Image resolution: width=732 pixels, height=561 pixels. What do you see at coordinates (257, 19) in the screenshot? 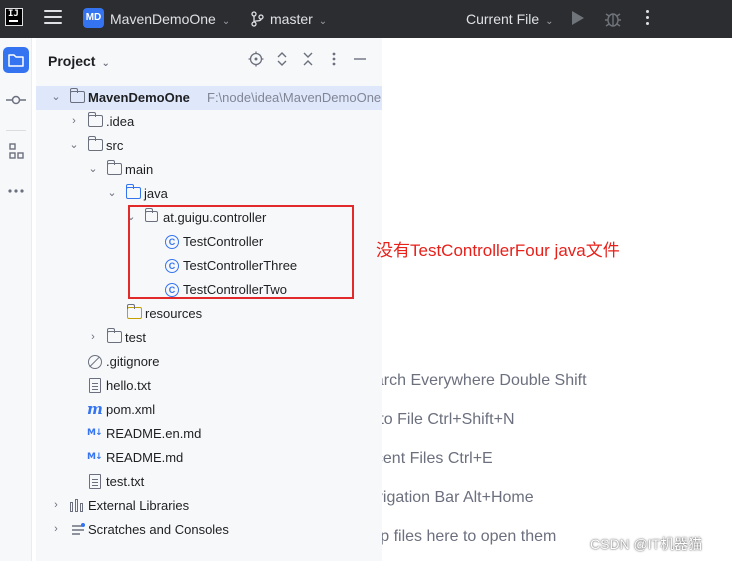
I see `git-branch-icon` at bounding box center [257, 19].